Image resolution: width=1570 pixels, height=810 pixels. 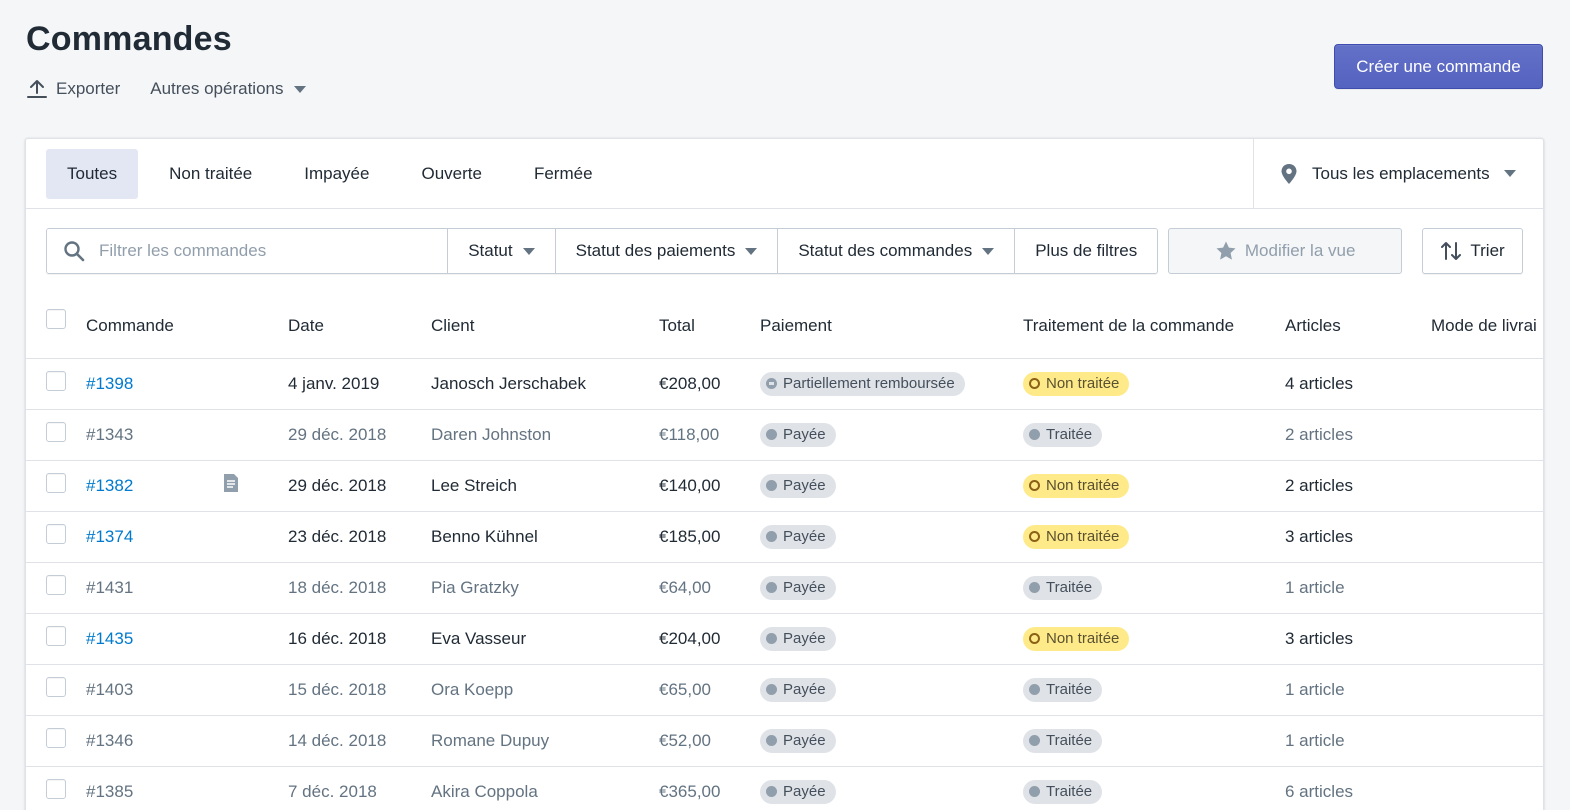 What do you see at coordinates (56, 319) in the screenshot?
I see `select-all-checkbox` at bounding box center [56, 319].